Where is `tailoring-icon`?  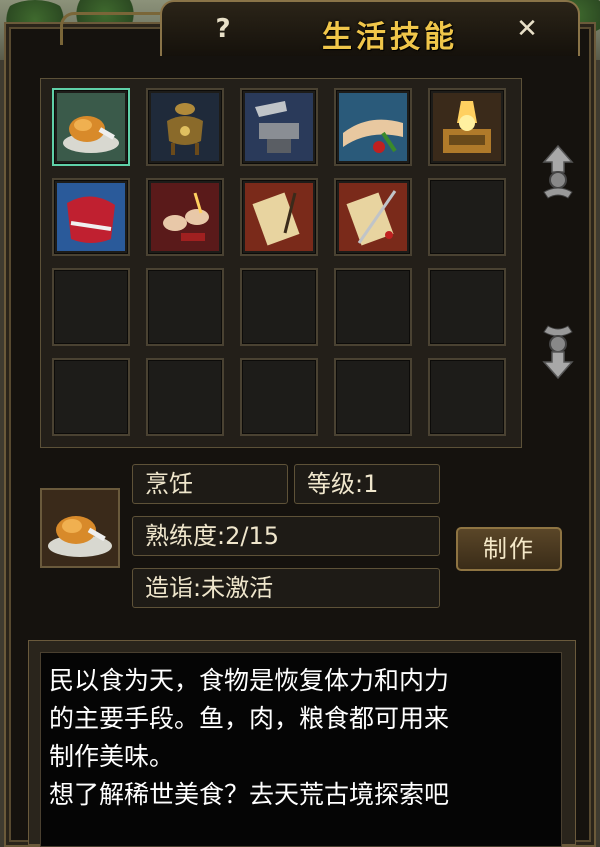 tailoring-icon is located at coordinates (91, 217).